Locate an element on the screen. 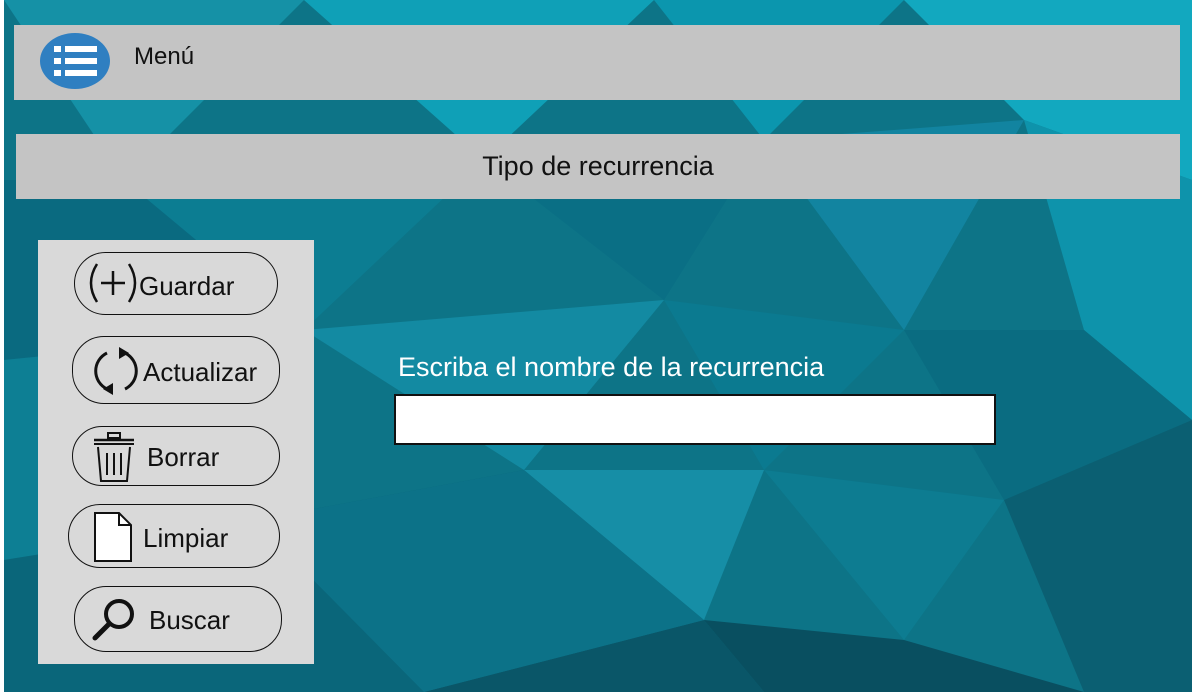 This screenshot has width=1196, height=694. document-icon is located at coordinates (113, 539).